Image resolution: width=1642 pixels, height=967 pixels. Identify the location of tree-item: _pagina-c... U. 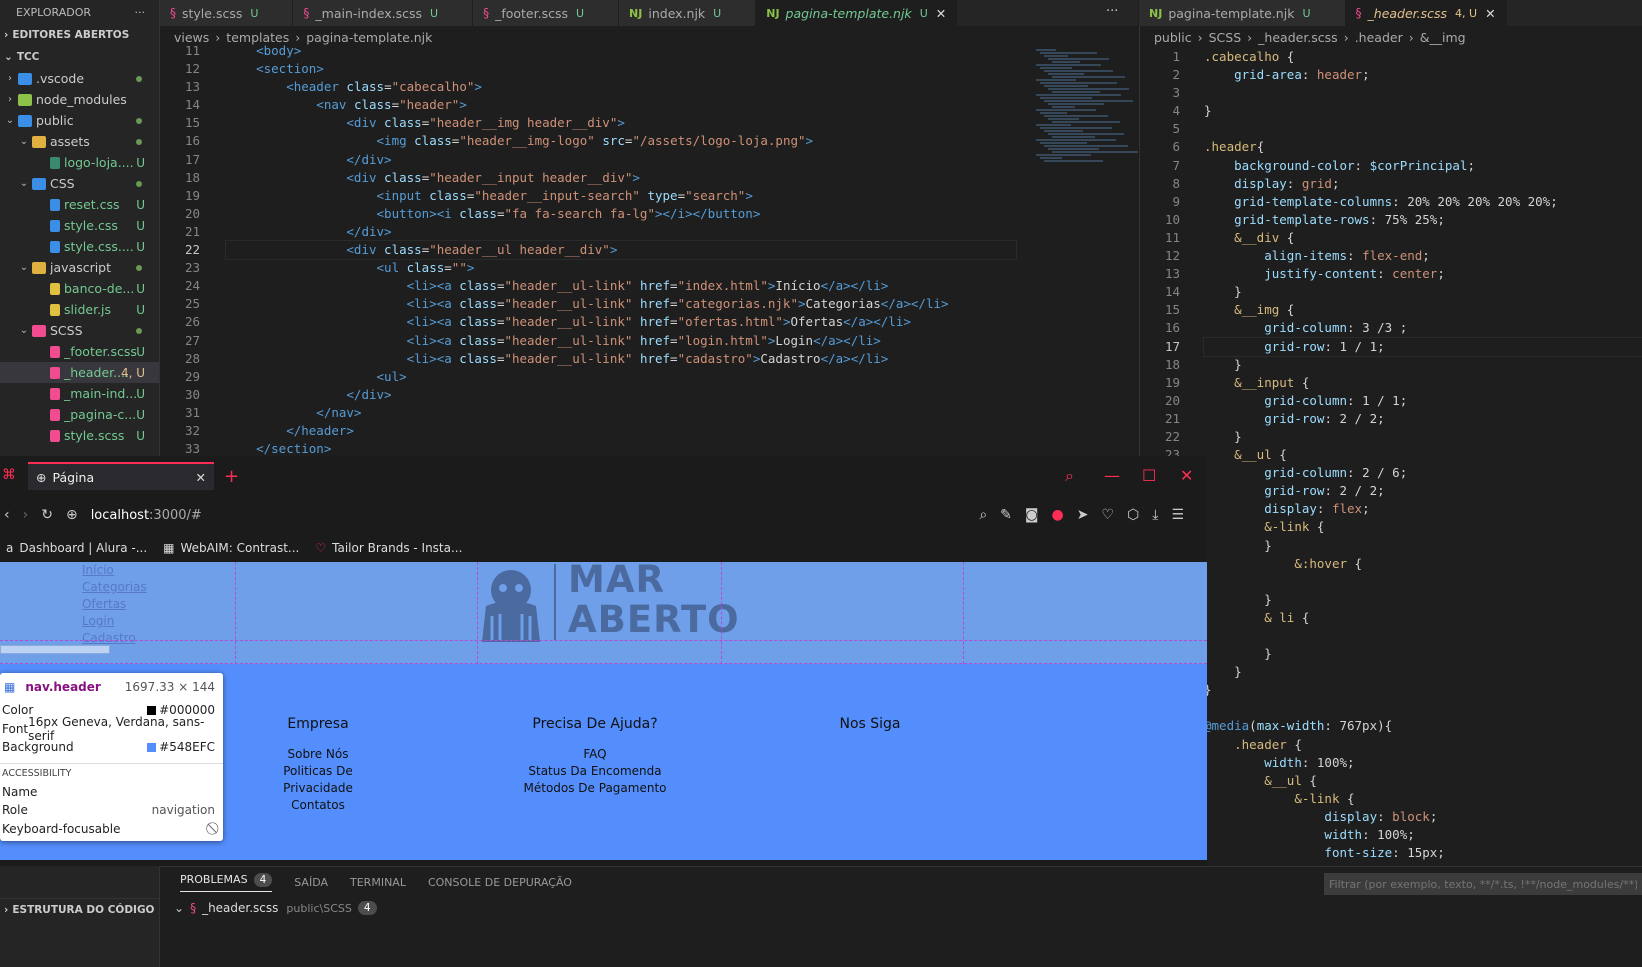
(79, 414).